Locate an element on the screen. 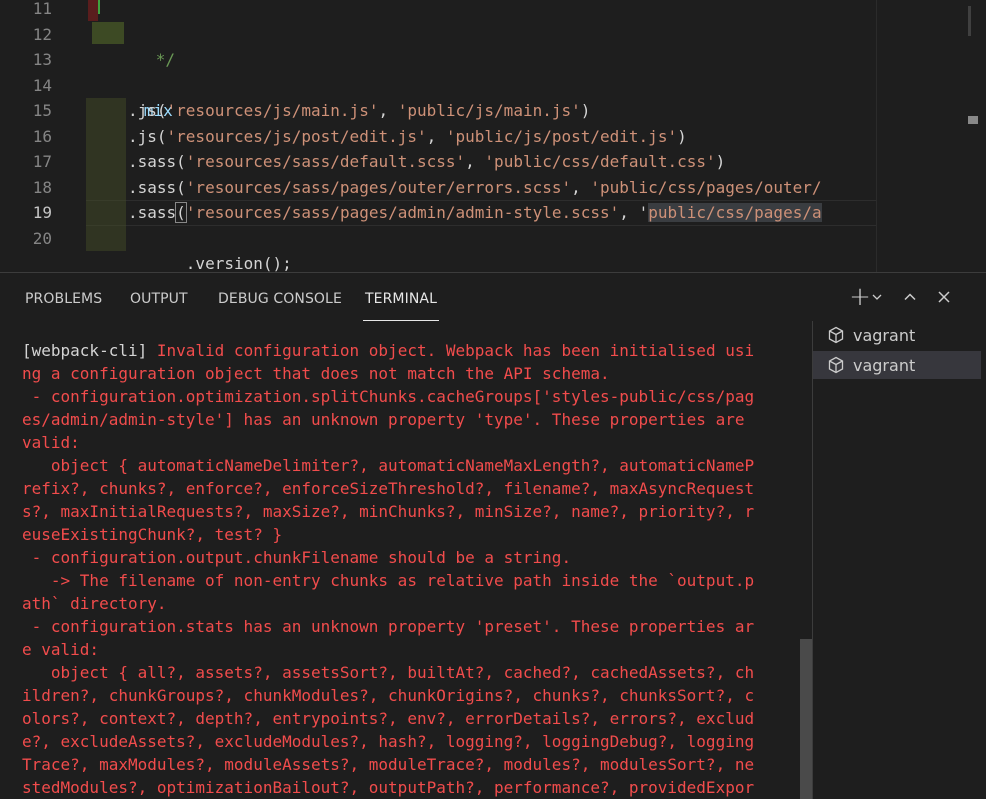 Image resolution: width=986 pixels, height=799 pixels. scrollbar-thumb is located at coordinates (973, 120).